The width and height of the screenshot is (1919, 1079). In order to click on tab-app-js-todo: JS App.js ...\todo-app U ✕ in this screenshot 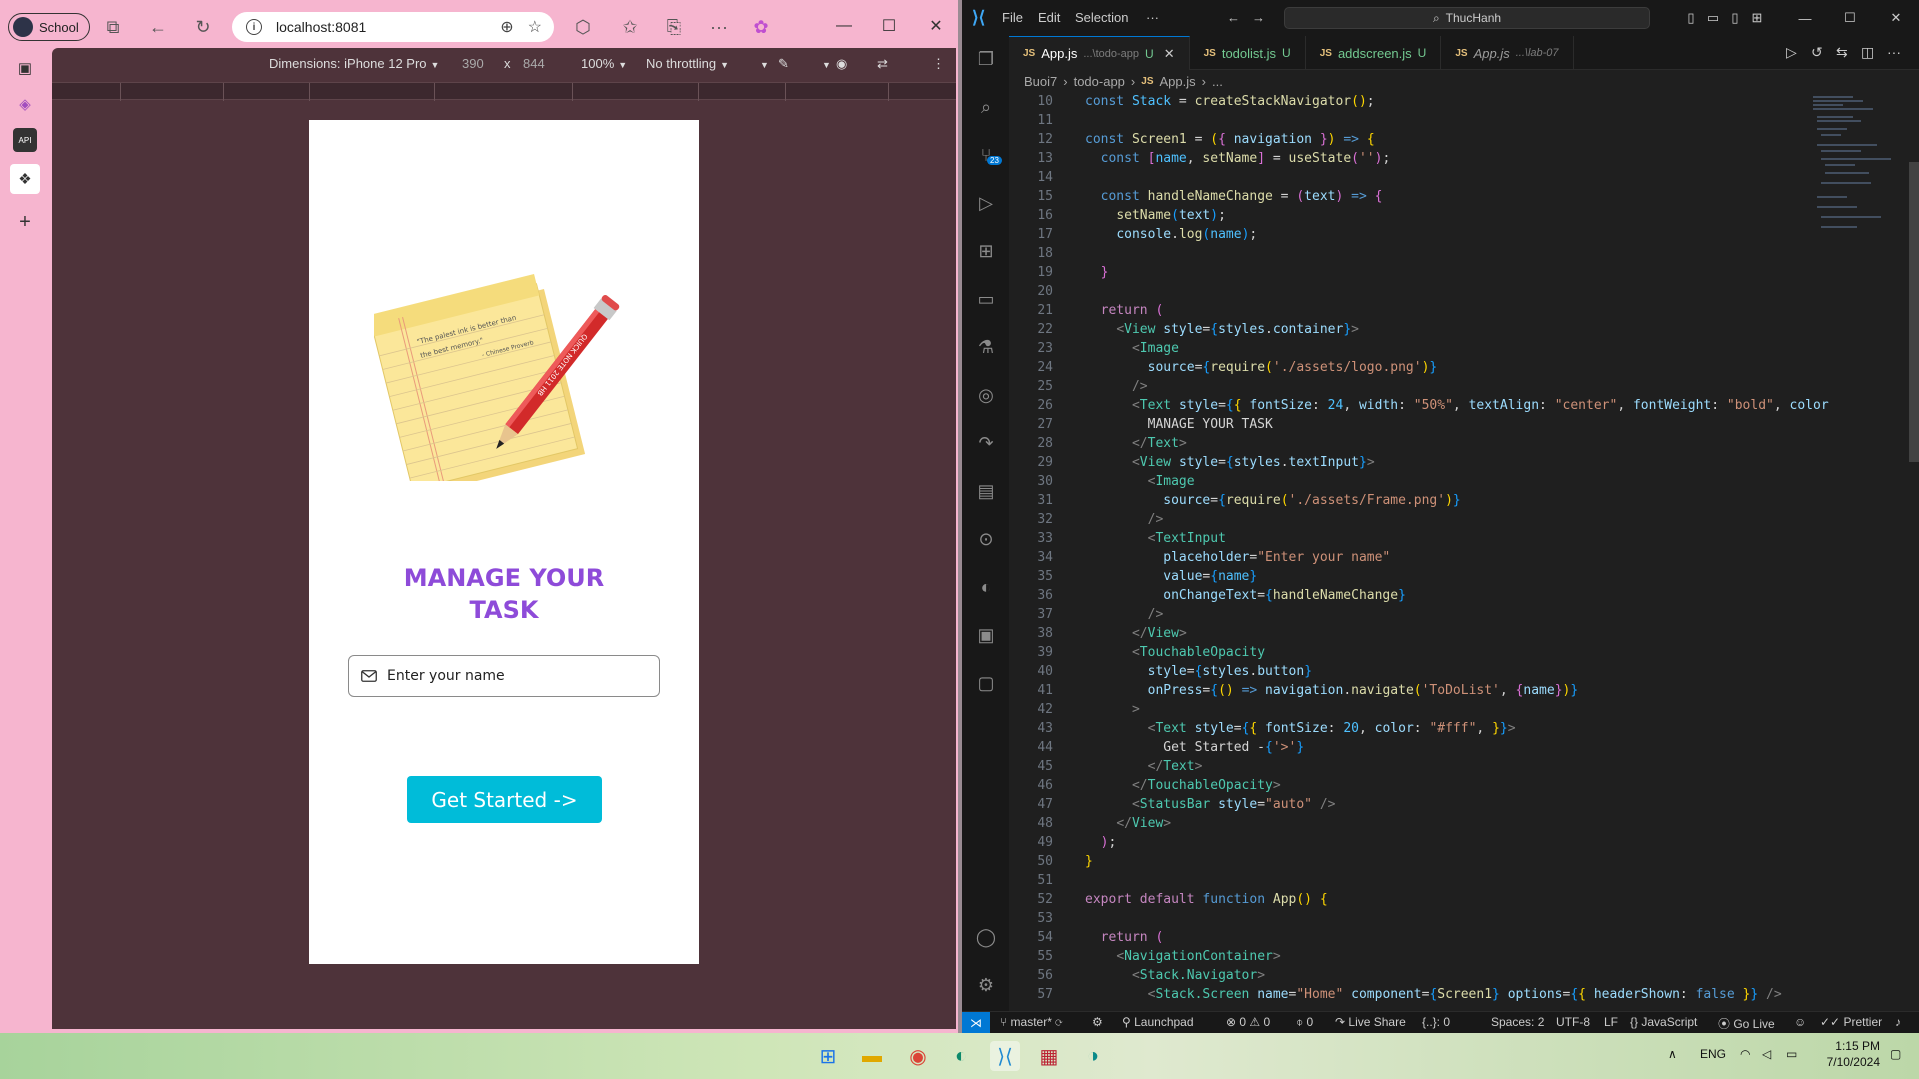, I will do `click(1099, 53)`.